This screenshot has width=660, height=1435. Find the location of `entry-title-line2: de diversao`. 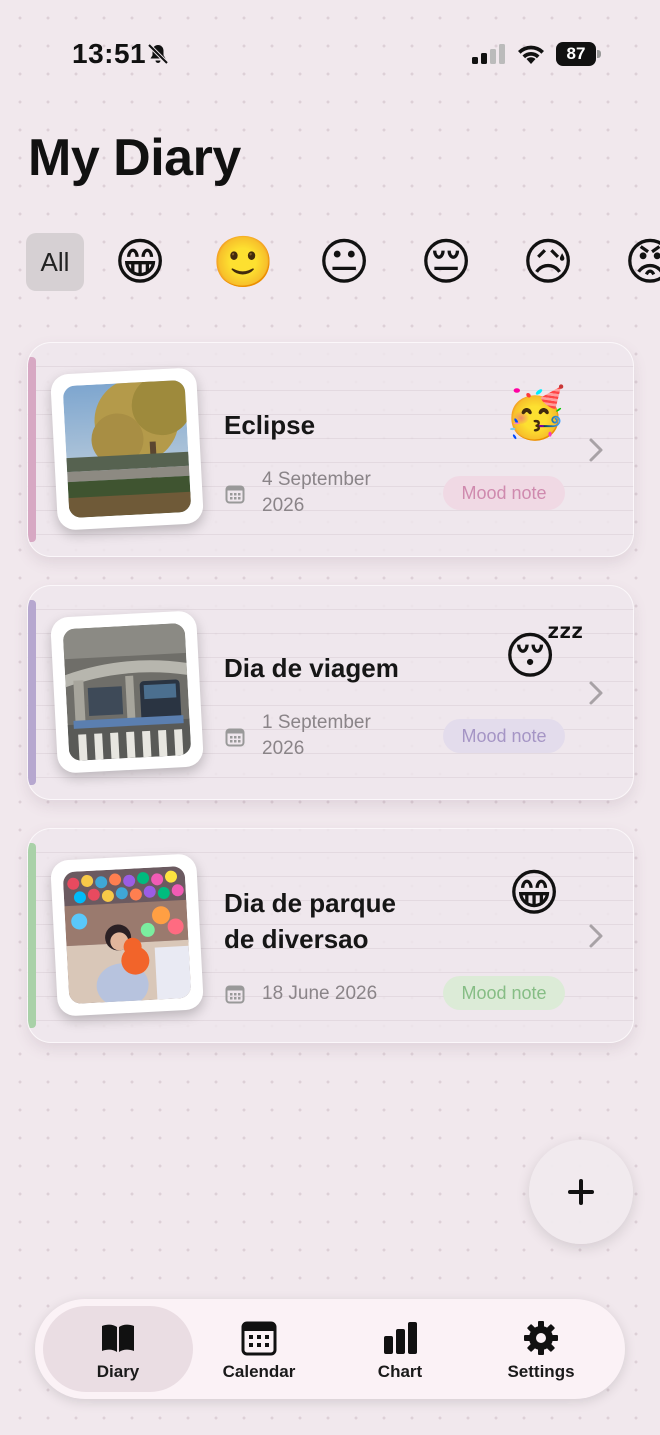

entry-title-line2: de diversao is located at coordinates (296, 939).